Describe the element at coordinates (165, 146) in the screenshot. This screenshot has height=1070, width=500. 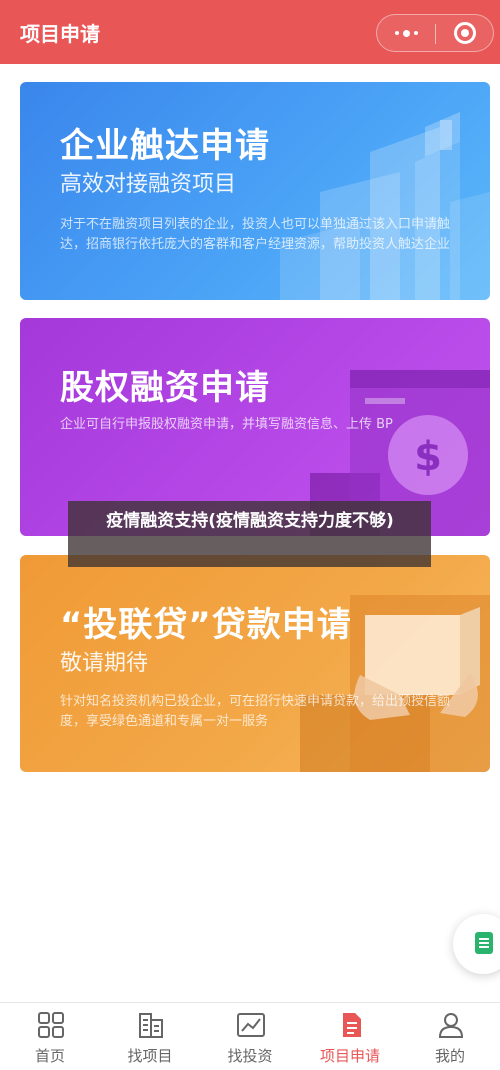
I see `card-title: 企业触达申请` at that location.